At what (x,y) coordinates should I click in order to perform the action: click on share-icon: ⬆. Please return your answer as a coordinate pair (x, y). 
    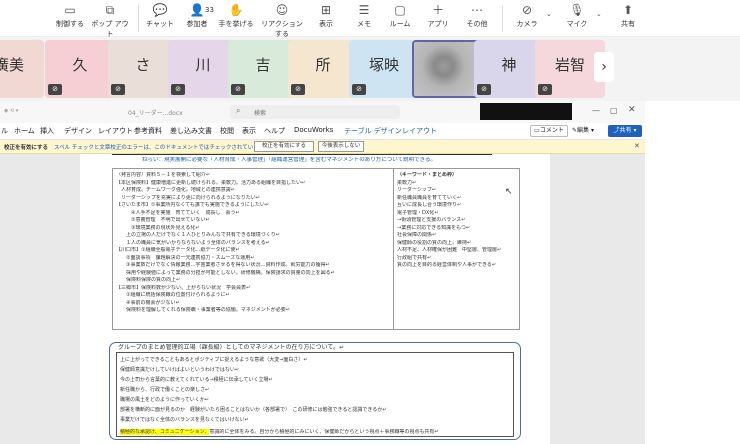
    Looking at the image, I should click on (628, 10).